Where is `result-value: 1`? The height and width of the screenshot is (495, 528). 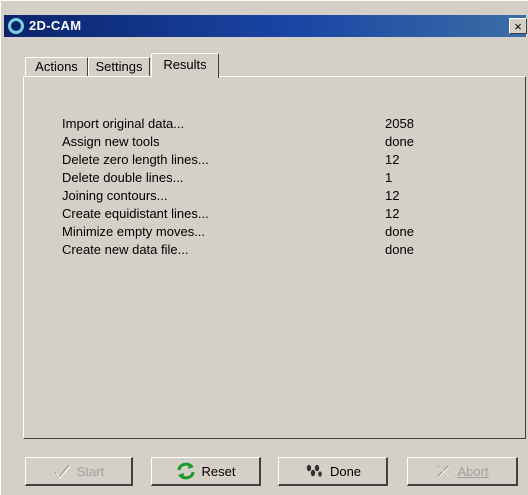 result-value: 1 is located at coordinates (389, 177).